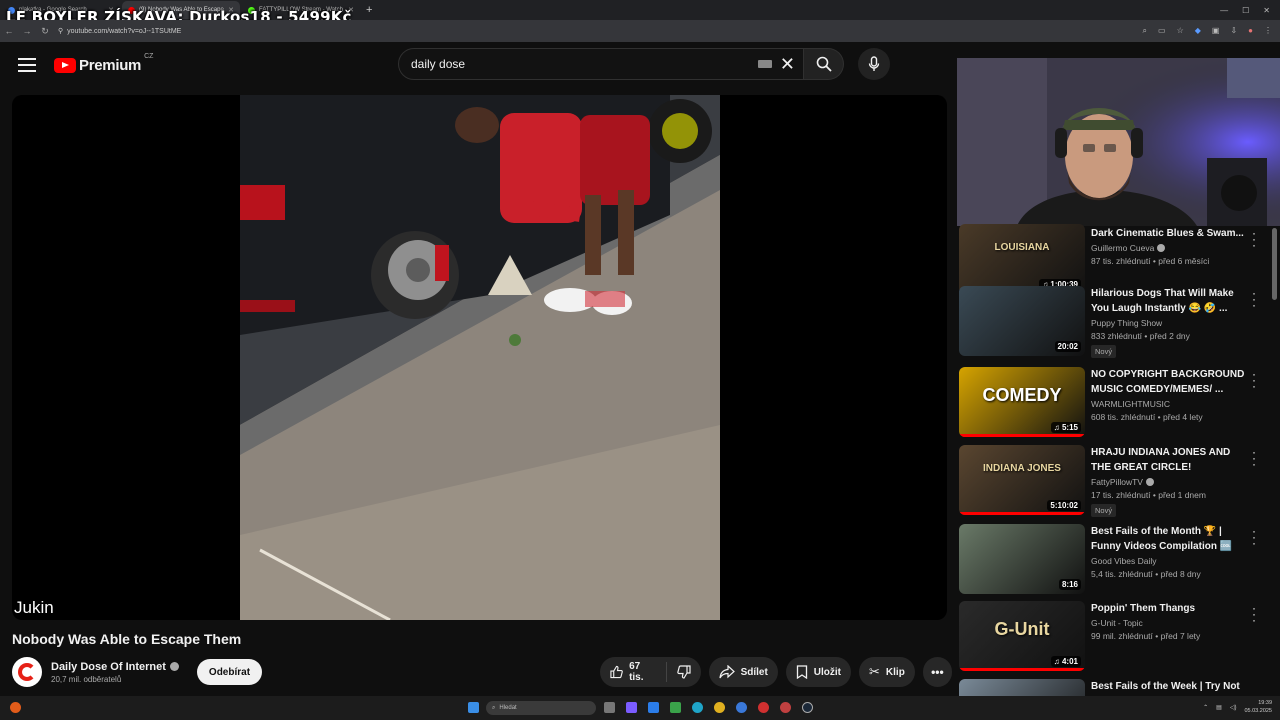  What do you see at coordinates (473, 707) in the screenshot?
I see `start-windows-icon` at bounding box center [473, 707].